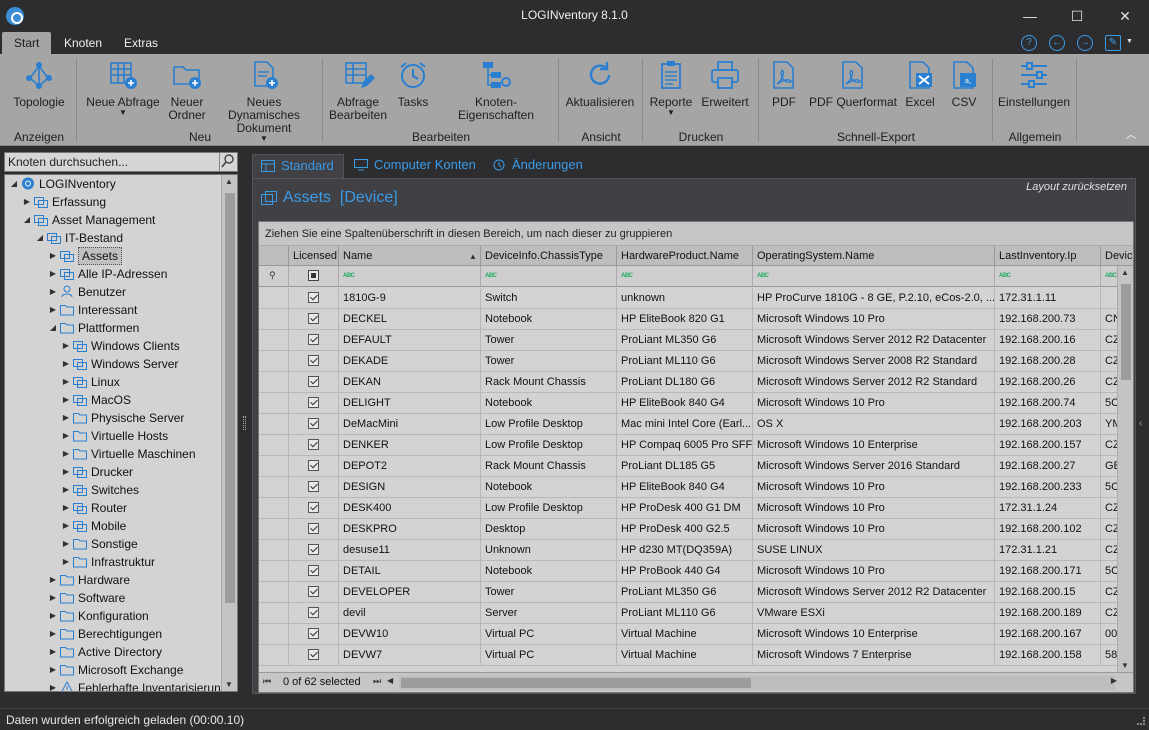 The width and height of the screenshot is (1149, 730). Describe the element at coordinates (671, 87) in the screenshot. I see `reporte-button: Reporte ▼` at that location.